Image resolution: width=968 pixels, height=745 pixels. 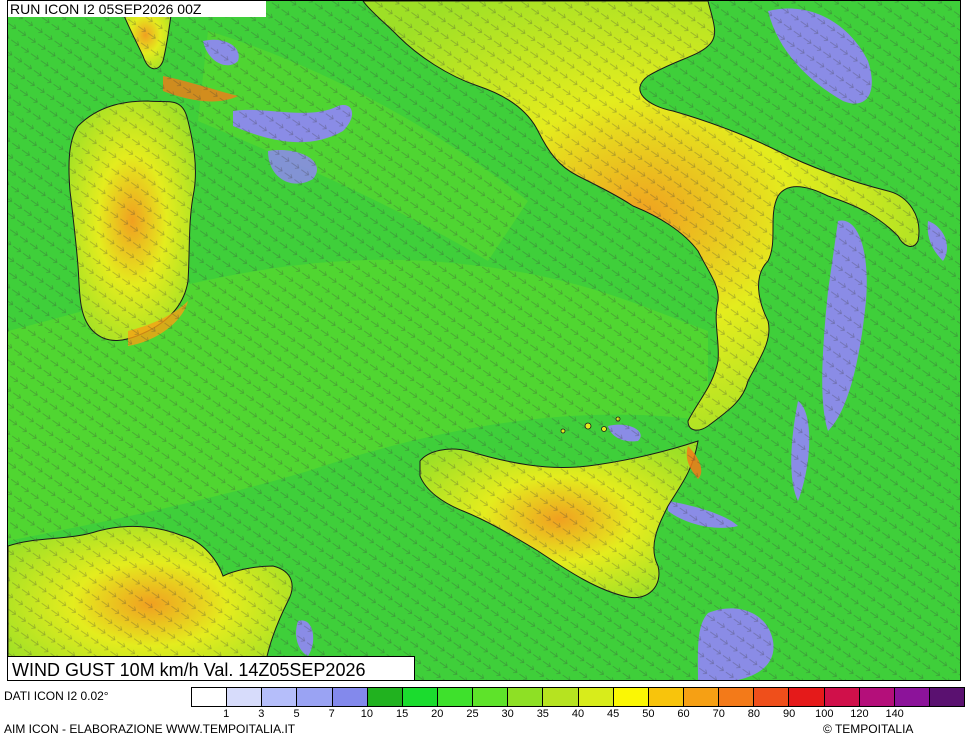 What do you see at coordinates (261, 714) in the screenshot?
I see `legend-tick-label: 3` at bounding box center [261, 714].